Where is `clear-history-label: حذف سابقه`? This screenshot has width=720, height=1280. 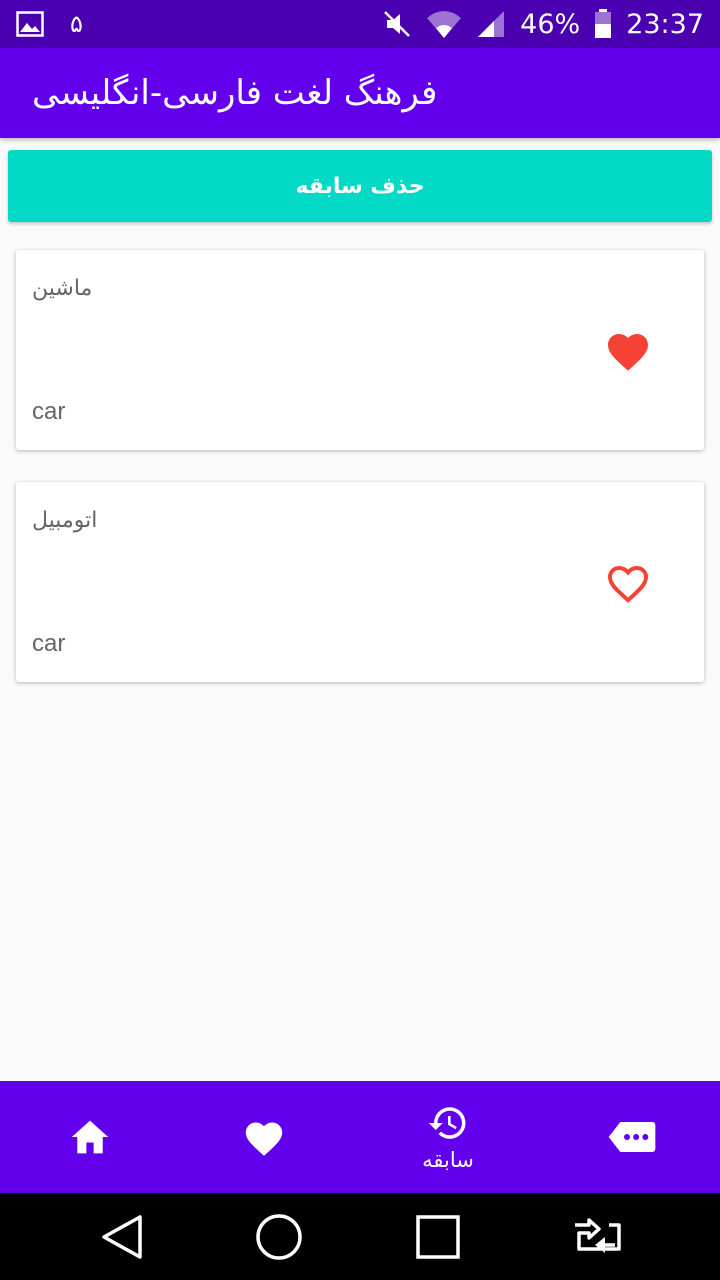 clear-history-label: حذف سابقه is located at coordinates (360, 186).